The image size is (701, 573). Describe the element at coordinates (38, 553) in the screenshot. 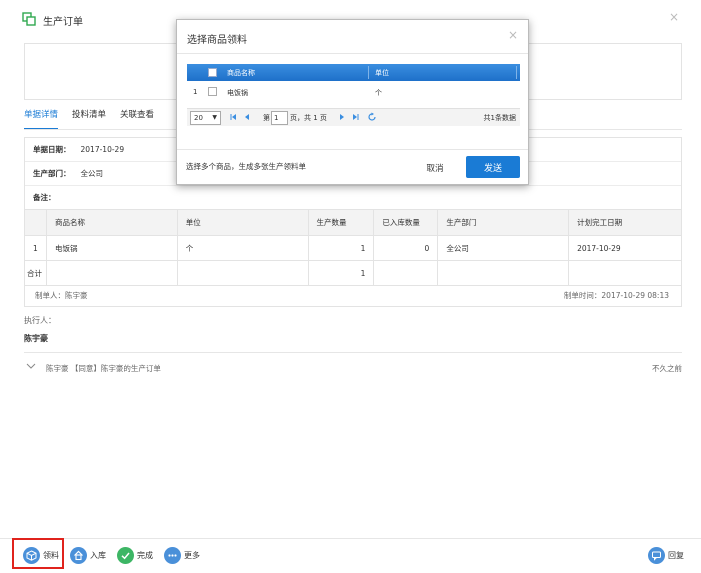

I see `highlight-frame` at that location.